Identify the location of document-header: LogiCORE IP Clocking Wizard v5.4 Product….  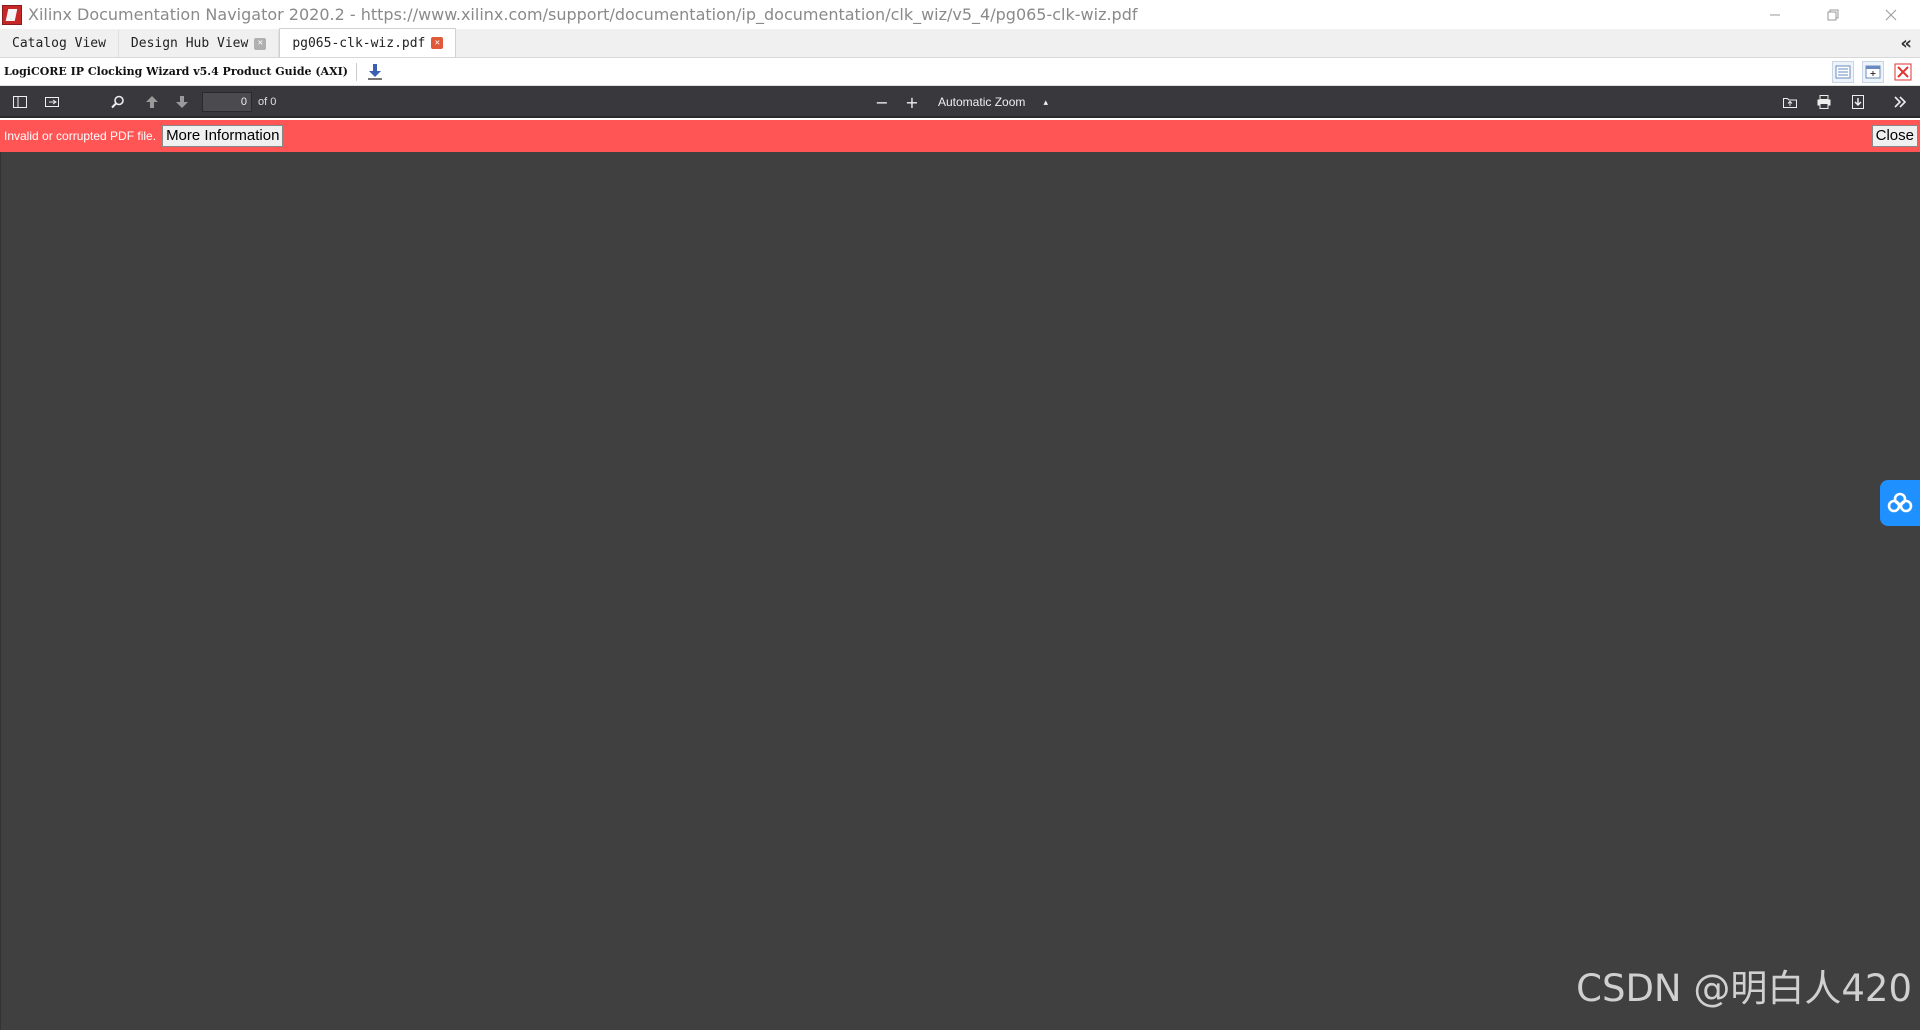
(960, 72).